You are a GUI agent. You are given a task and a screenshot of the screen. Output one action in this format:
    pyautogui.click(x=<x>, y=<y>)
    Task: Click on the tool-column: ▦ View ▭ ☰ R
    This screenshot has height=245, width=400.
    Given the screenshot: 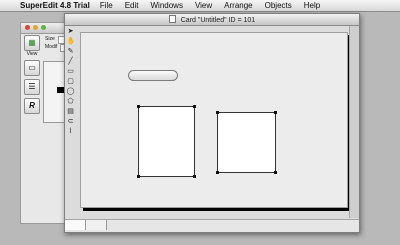 What is the action you would take?
    pyautogui.click(x=32, y=95)
    